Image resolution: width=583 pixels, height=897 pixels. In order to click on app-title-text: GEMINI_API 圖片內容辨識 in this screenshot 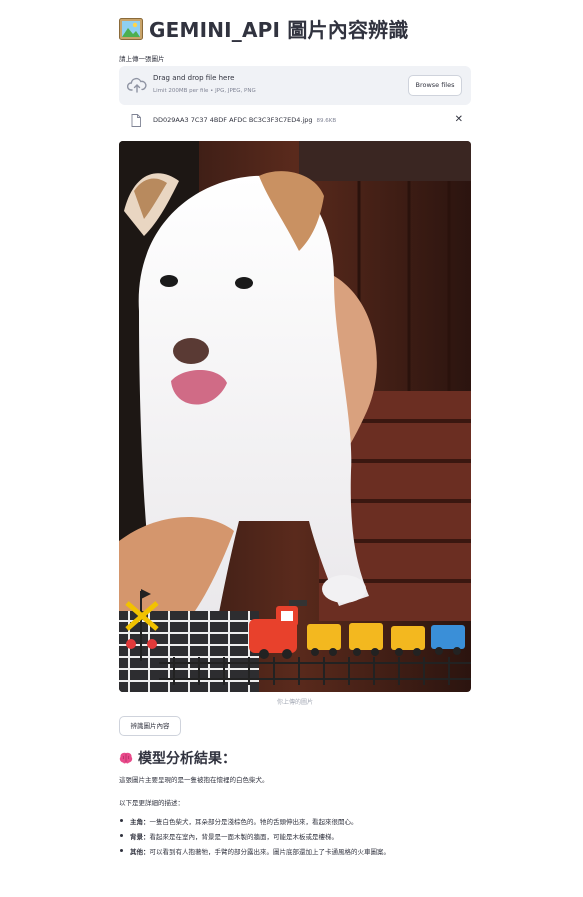, I will do `click(279, 30)`.